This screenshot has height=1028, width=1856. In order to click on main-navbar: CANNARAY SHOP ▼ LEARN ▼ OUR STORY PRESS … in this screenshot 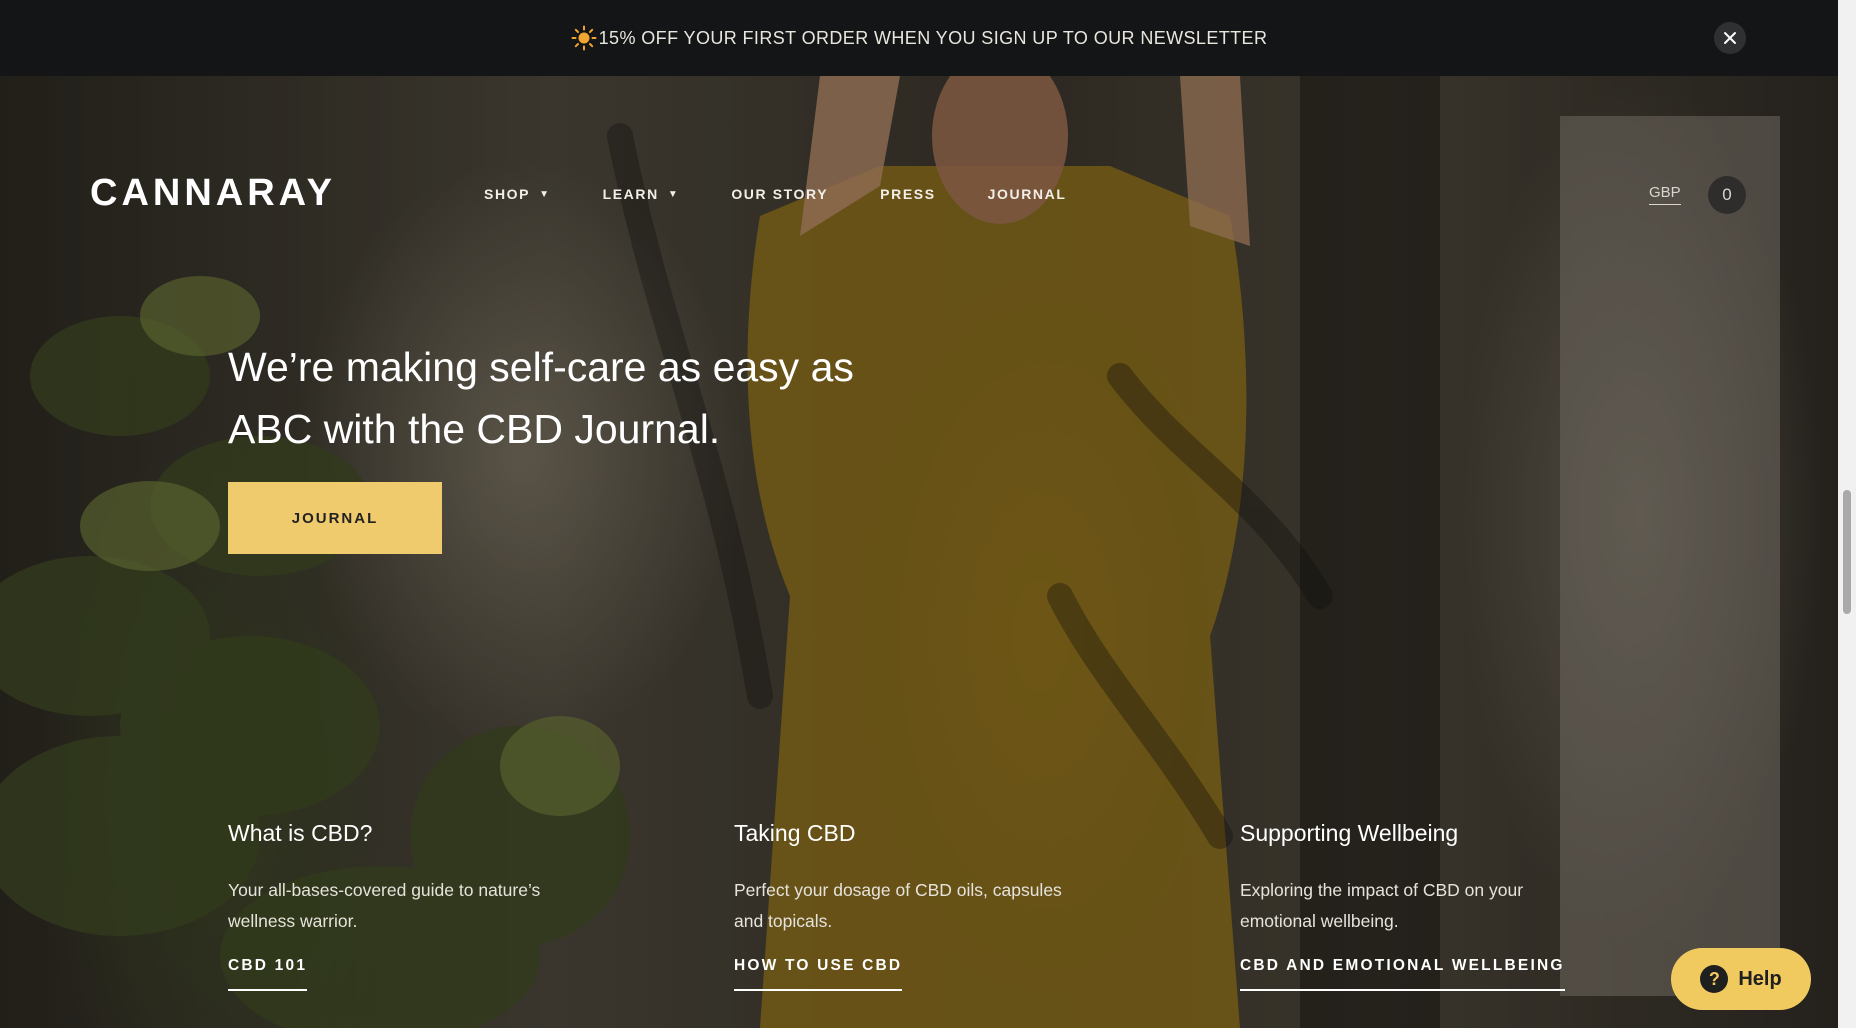, I will do `click(919, 195)`.